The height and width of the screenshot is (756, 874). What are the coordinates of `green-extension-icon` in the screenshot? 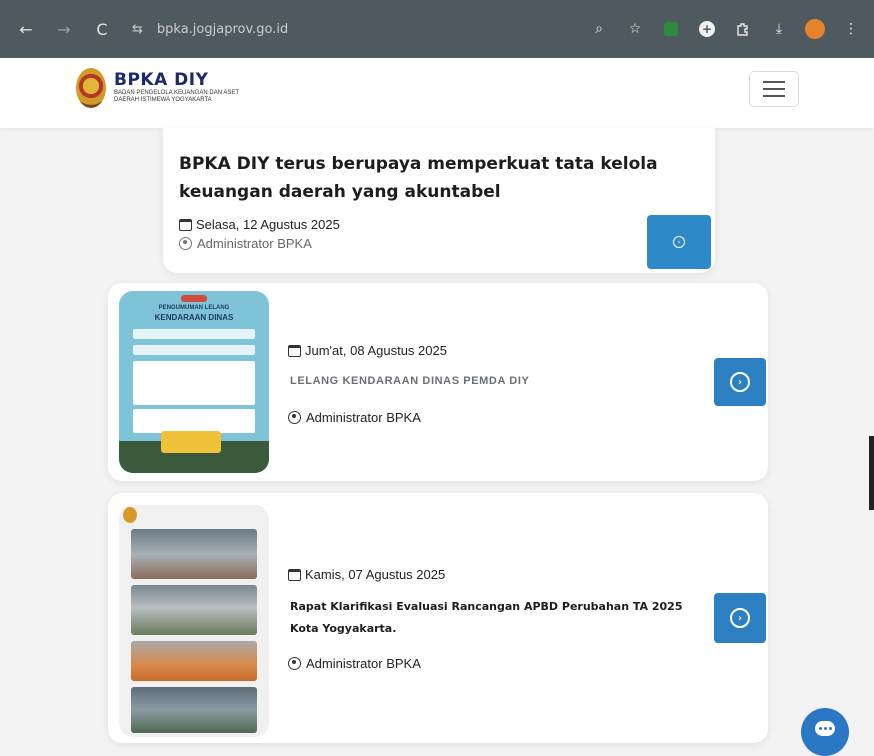 It's located at (671, 29).